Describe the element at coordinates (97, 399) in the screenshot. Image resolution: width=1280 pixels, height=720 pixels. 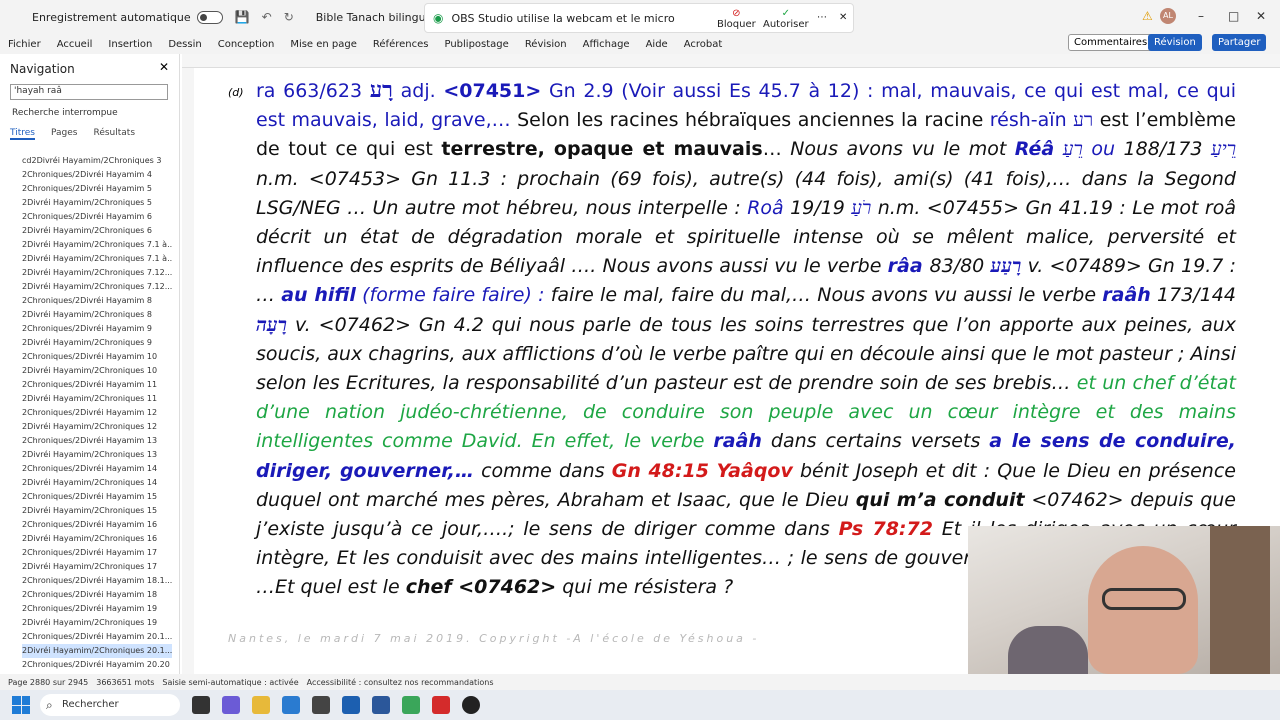
I see `nav-heading-item: 2Divréi Hayamim/2Chroniques 11` at that location.